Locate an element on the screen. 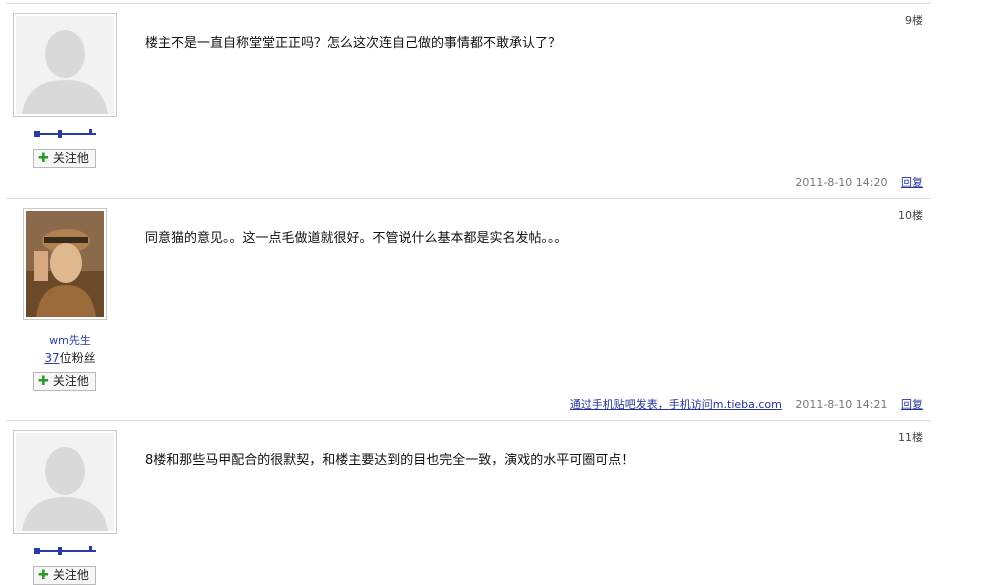 This screenshot has width=996, height=585. post-time: 2011-8-10 14:21 is located at coordinates (841, 404).